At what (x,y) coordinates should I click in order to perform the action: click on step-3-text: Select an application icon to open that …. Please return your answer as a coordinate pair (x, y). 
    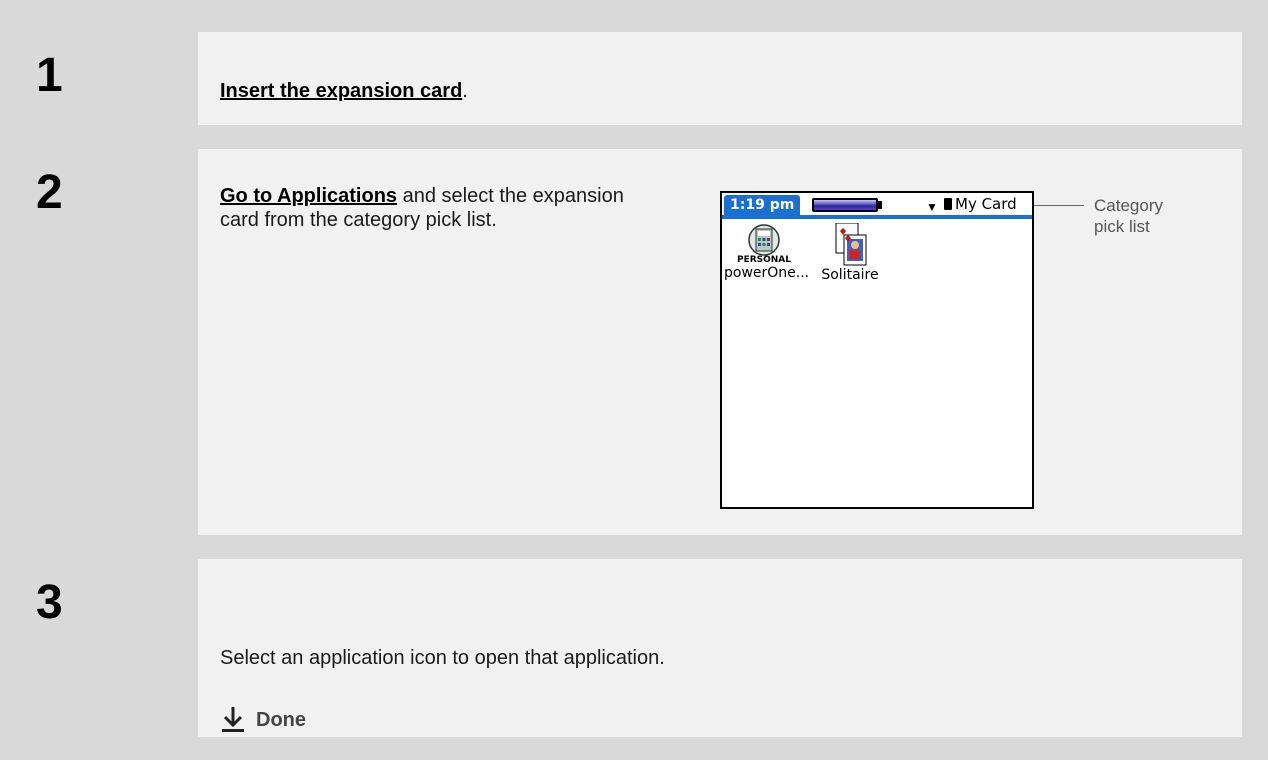
    Looking at the image, I should click on (442, 658).